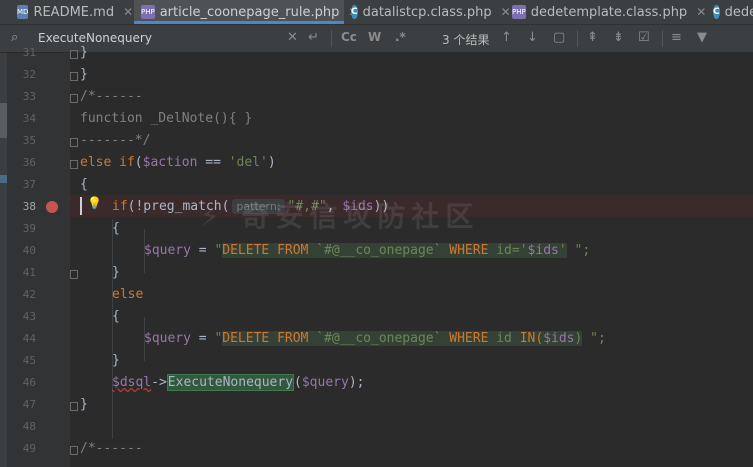 The image size is (753, 467). I want to click on line-number: 48, so click(29, 426).